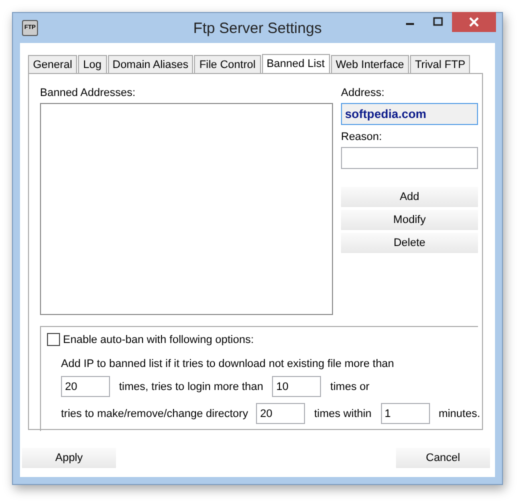  What do you see at coordinates (438, 22) in the screenshot?
I see `maximize-icon` at bounding box center [438, 22].